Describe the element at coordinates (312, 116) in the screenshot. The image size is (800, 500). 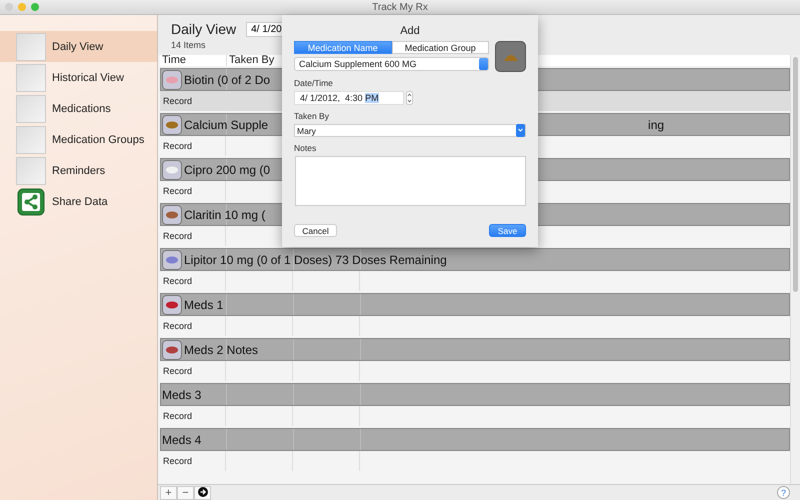
I see `field-label: Taken By` at that location.